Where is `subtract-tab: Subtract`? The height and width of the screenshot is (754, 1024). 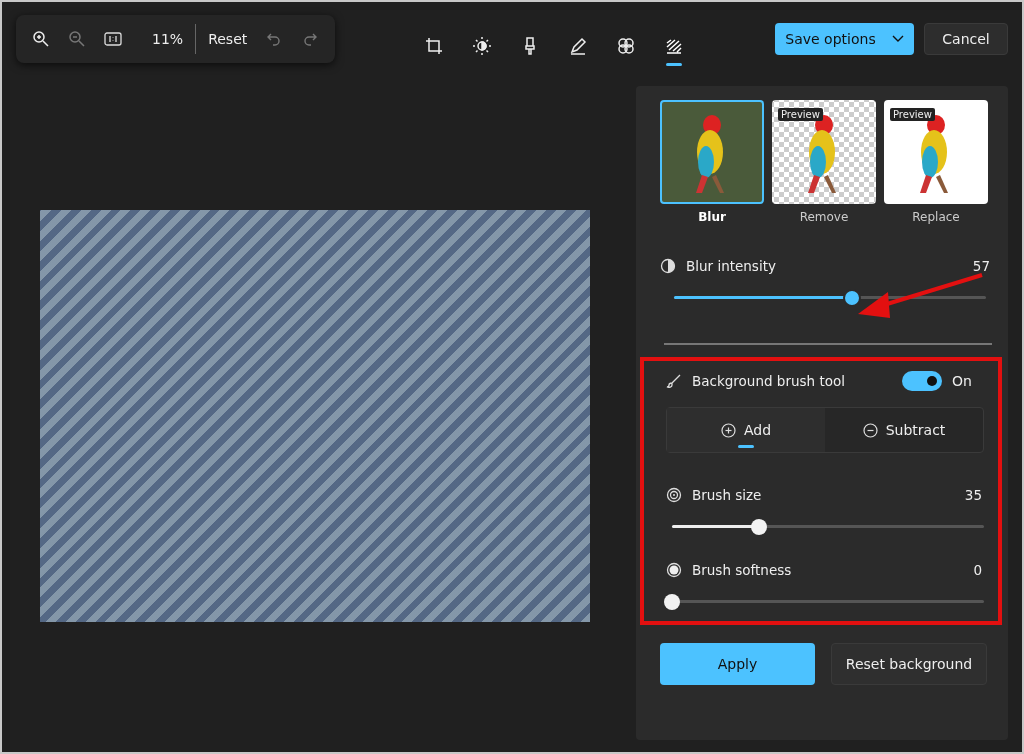 subtract-tab: Subtract is located at coordinates (904, 430).